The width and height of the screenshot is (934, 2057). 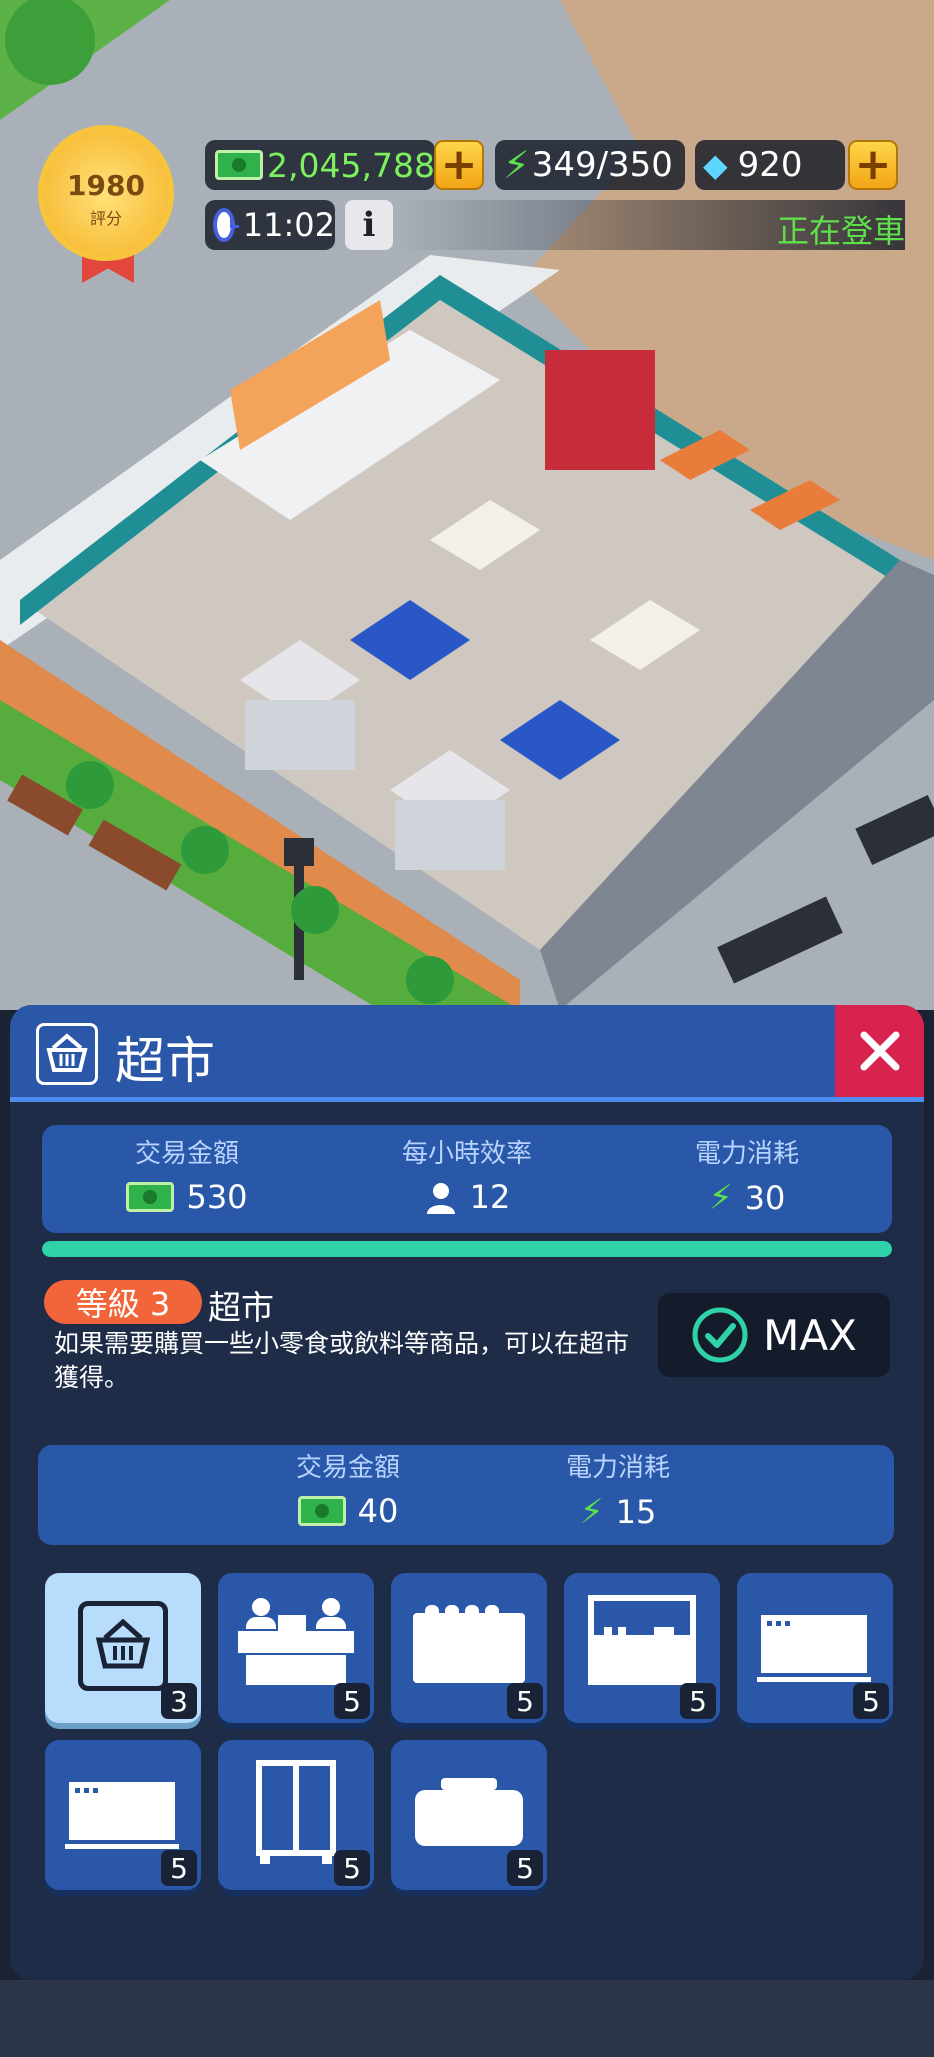 I want to click on level-badge: 等級 3, so click(x=123, y=1302).